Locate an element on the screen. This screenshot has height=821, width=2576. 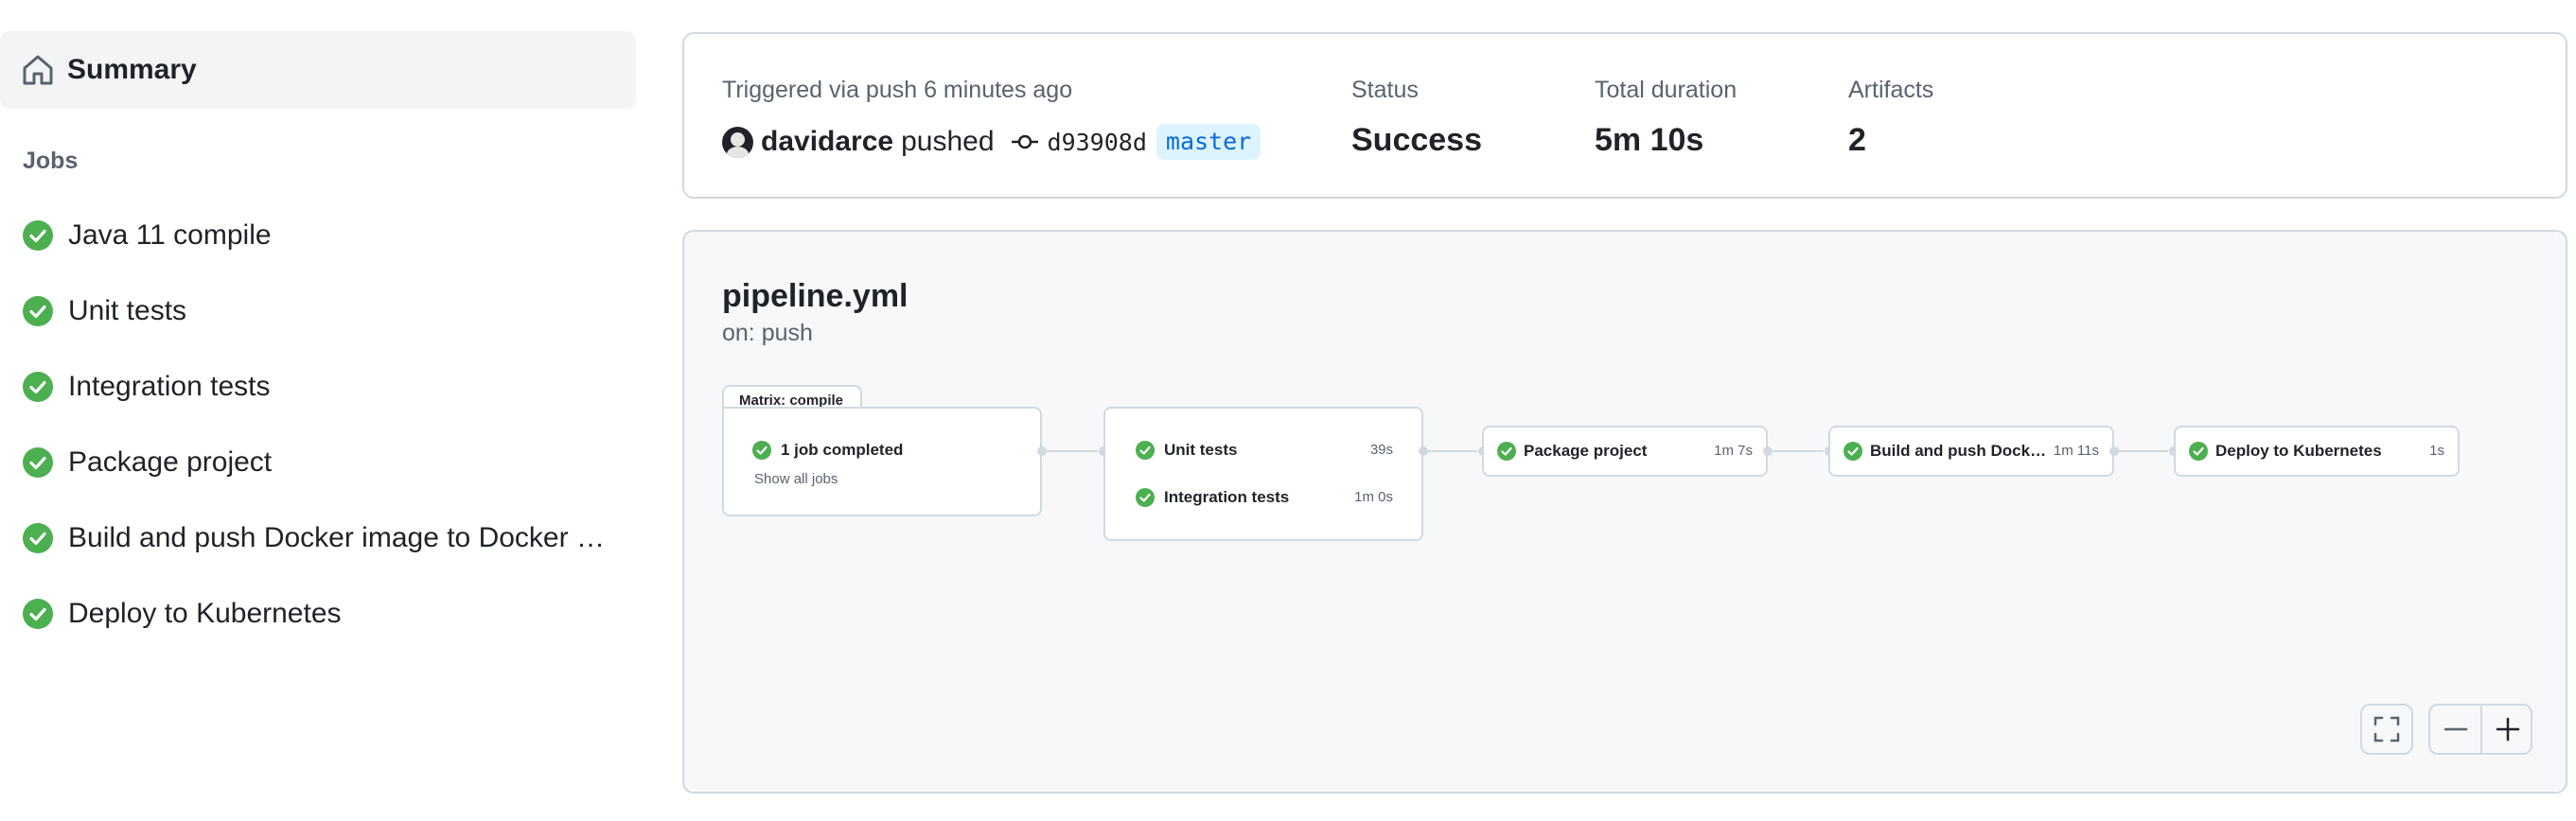
job-node-unit-tests: Unit tests 39s is located at coordinates (1263, 446).